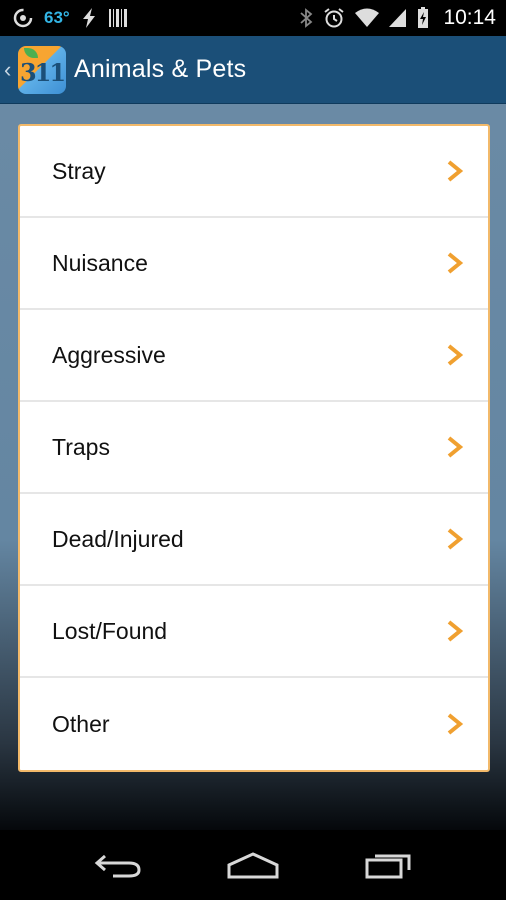 This screenshot has width=506, height=900. Describe the element at coordinates (254, 264) in the screenshot. I see `menu-item-nuisance: Nuisance` at that location.